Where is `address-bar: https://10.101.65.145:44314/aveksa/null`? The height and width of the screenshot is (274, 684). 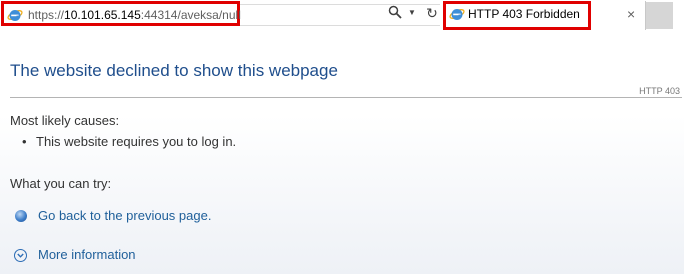
address-bar: https://10.101.65.145:44314/aveksa/null is located at coordinates (121, 13).